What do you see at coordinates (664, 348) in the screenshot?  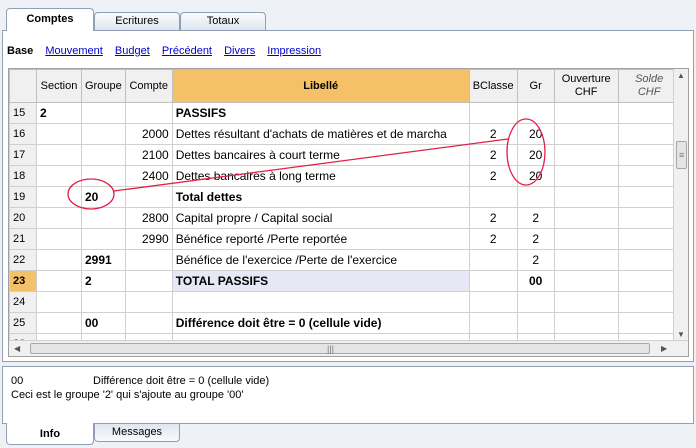 I see `scroll-right-arrow-icon: ▶` at bounding box center [664, 348].